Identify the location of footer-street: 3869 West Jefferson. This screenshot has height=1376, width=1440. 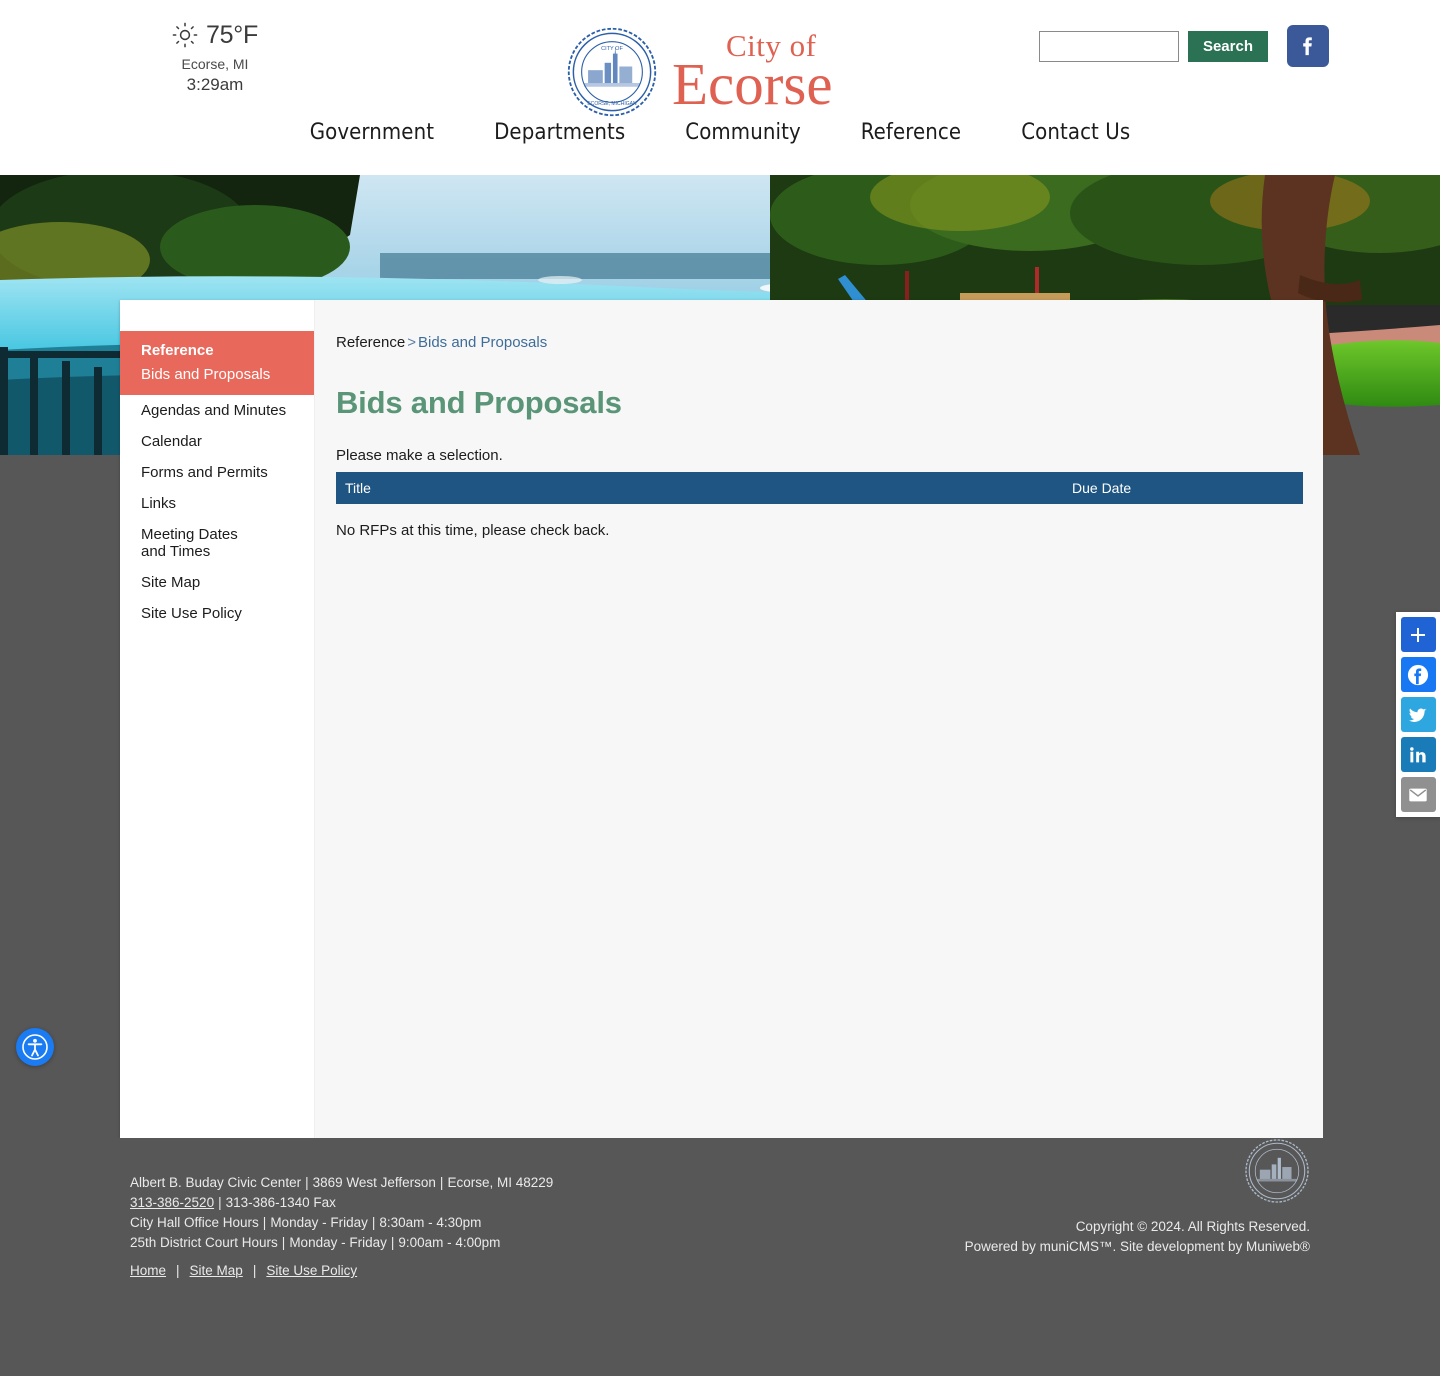
(374, 1182).